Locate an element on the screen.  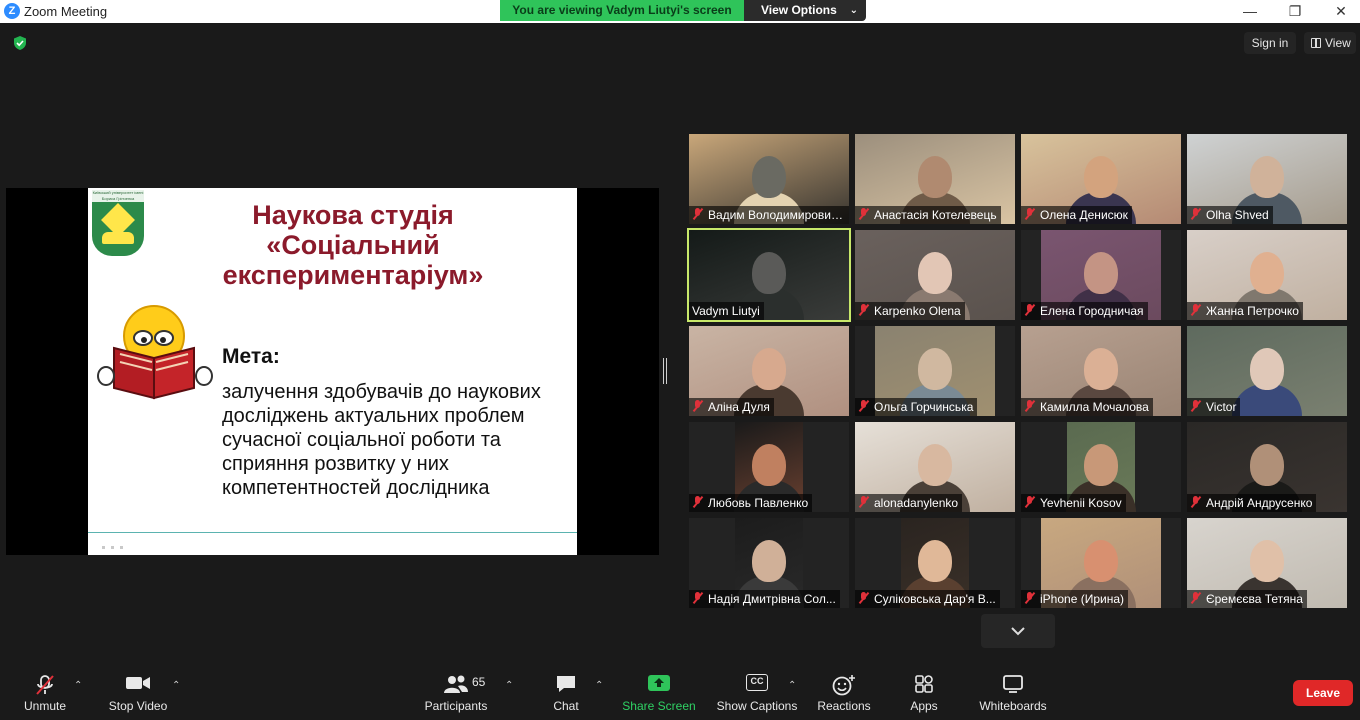
participant-tile: Аліна Дуля is located at coordinates (769, 371).